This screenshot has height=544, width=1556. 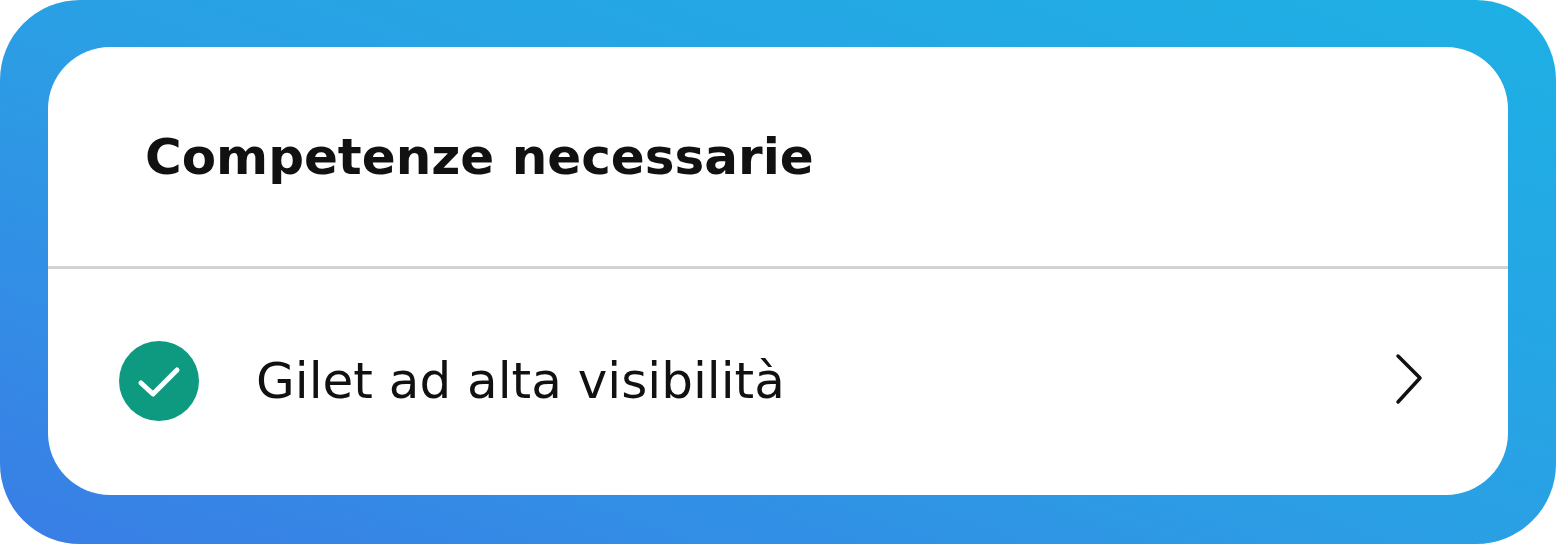 What do you see at coordinates (479, 156) in the screenshot?
I see `section-title: Competenze necessarie` at bounding box center [479, 156].